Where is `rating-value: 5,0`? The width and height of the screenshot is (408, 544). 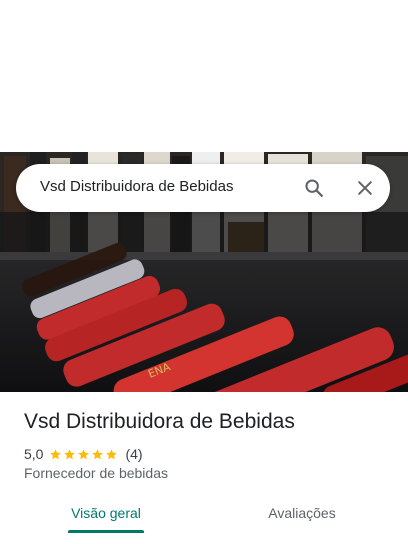 rating-value: 5,0 is located at coordinates (34, 454).